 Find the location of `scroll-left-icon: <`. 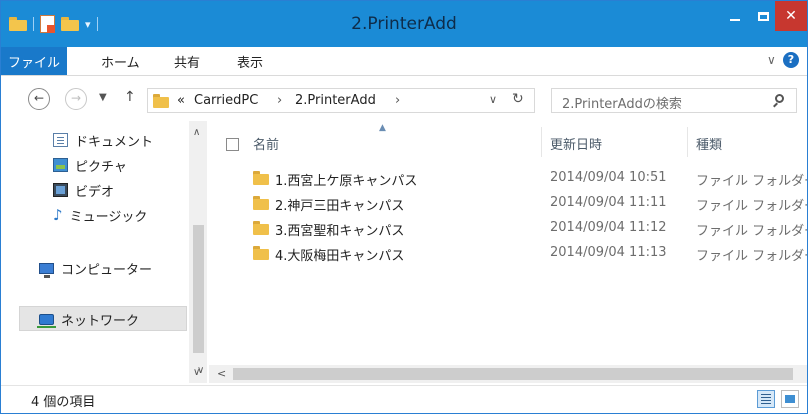

scroll-left-icon: < is located at coordinates (221, 373).